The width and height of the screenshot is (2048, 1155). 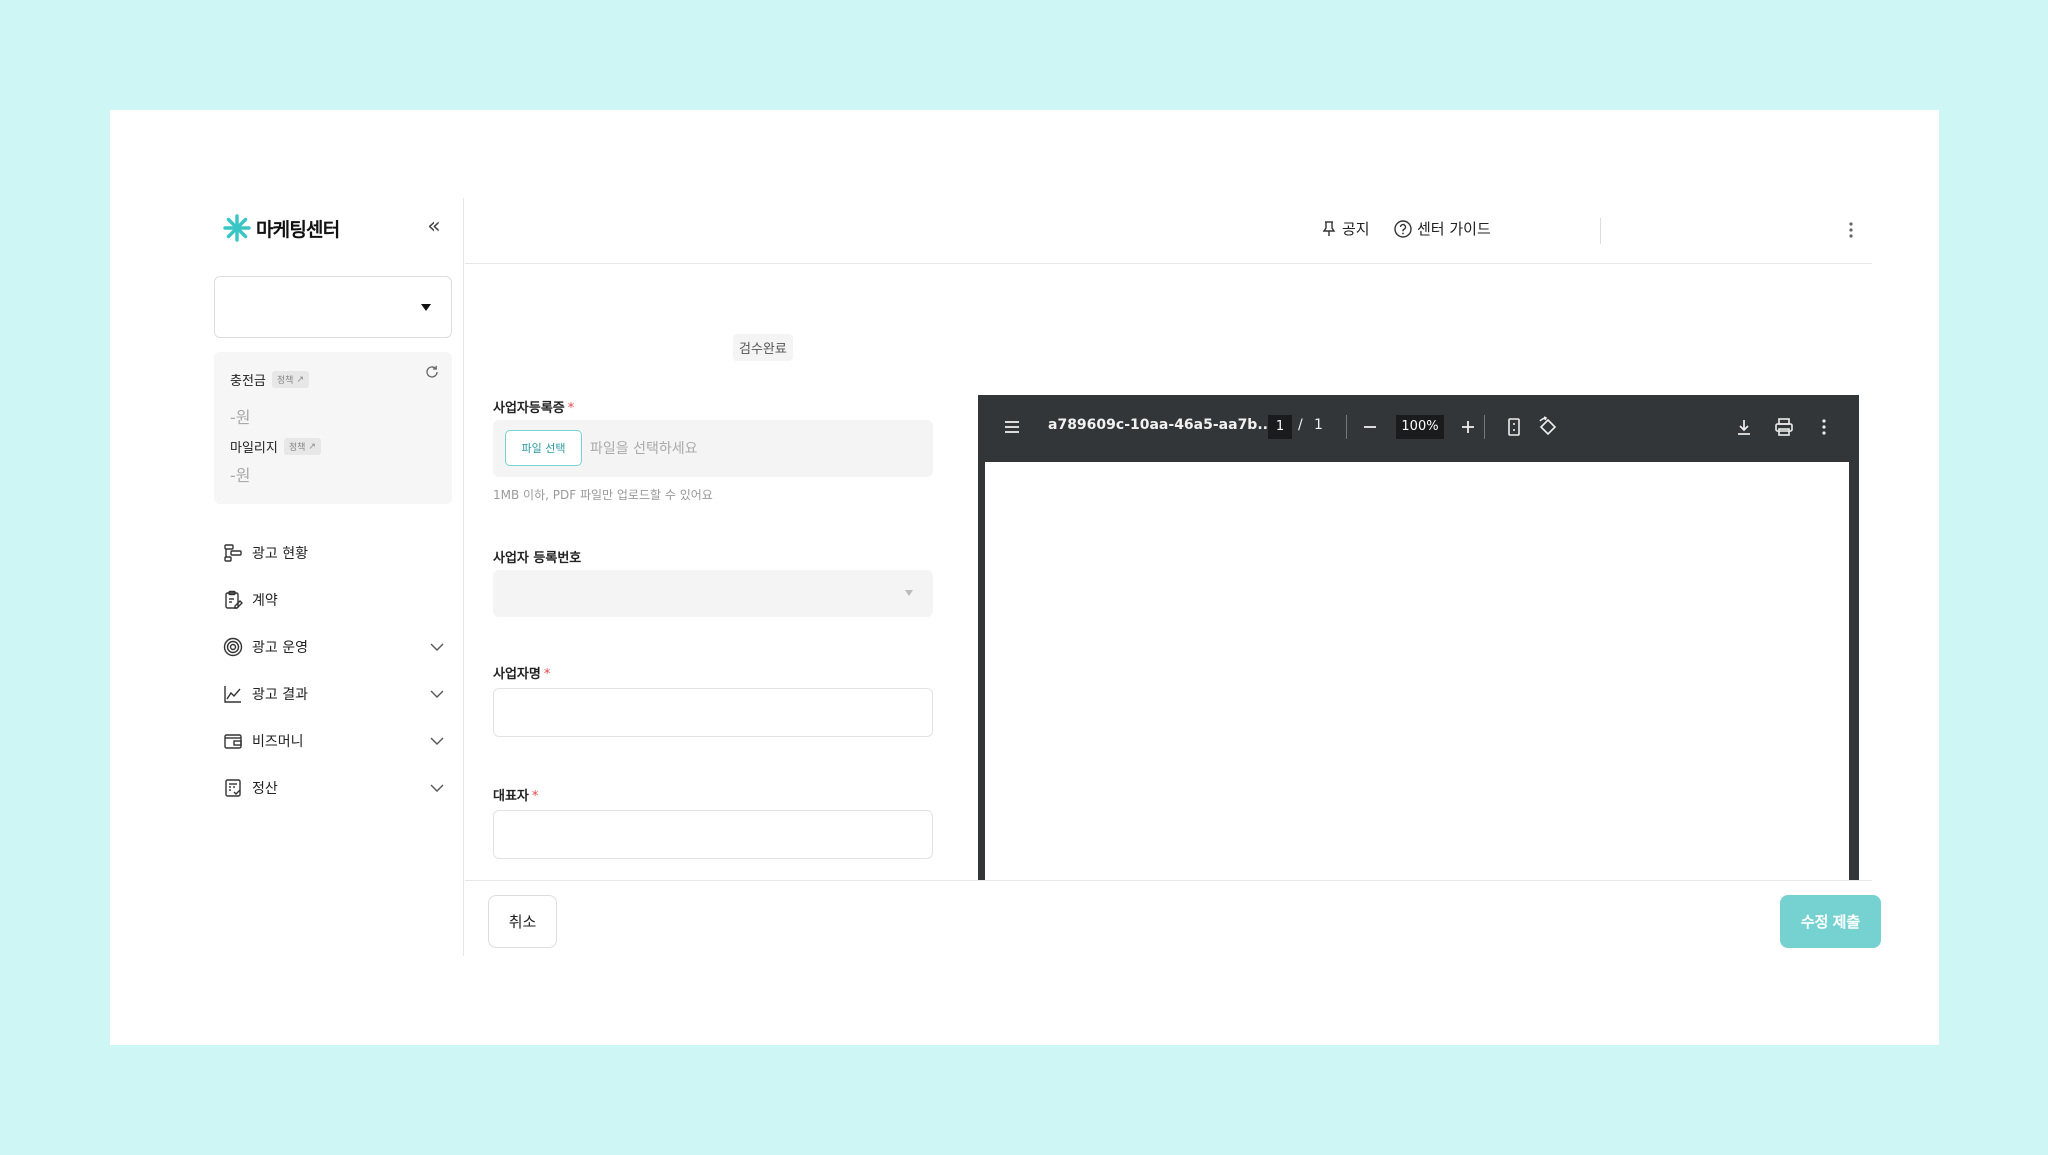 I want to click on charge-policy-link: 정책 ↗, so click(x=290, y=379).